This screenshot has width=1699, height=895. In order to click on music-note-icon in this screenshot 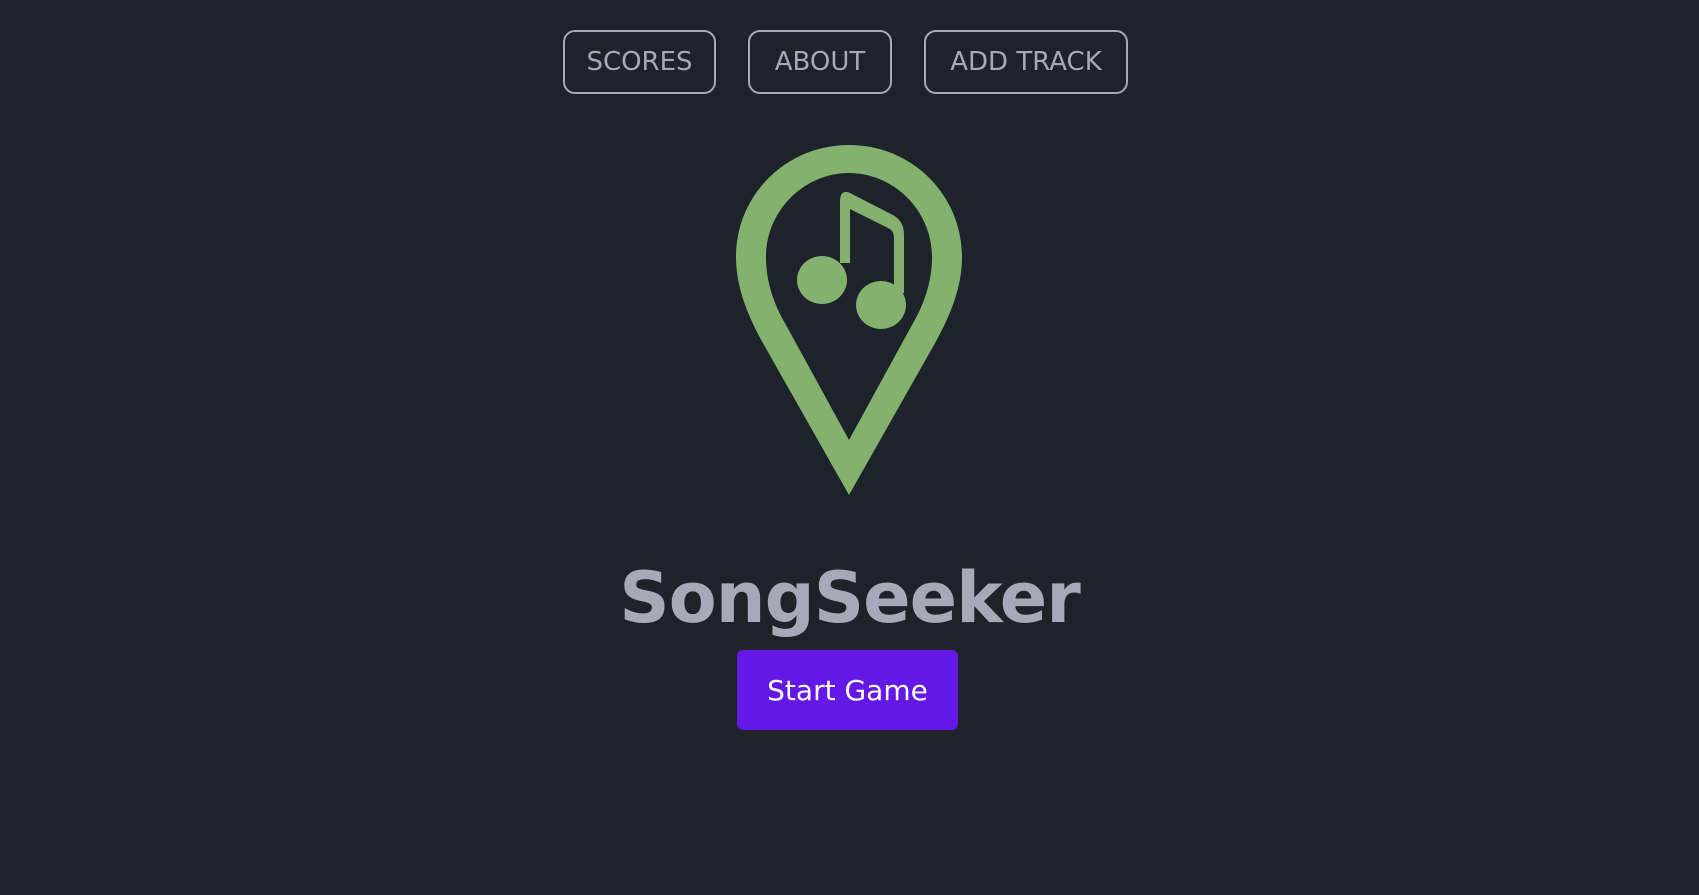, I will do `click(851, 260)`.